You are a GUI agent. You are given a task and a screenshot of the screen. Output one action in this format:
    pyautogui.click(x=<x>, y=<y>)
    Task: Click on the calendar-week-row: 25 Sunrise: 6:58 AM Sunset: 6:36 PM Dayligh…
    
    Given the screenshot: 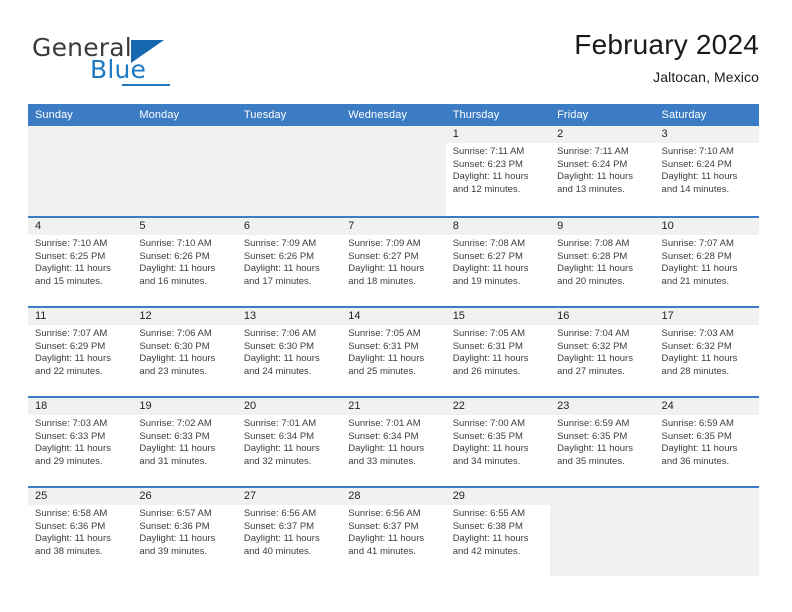 What is the action you would take?
    pyautogui.click(x=393, y=531)
    